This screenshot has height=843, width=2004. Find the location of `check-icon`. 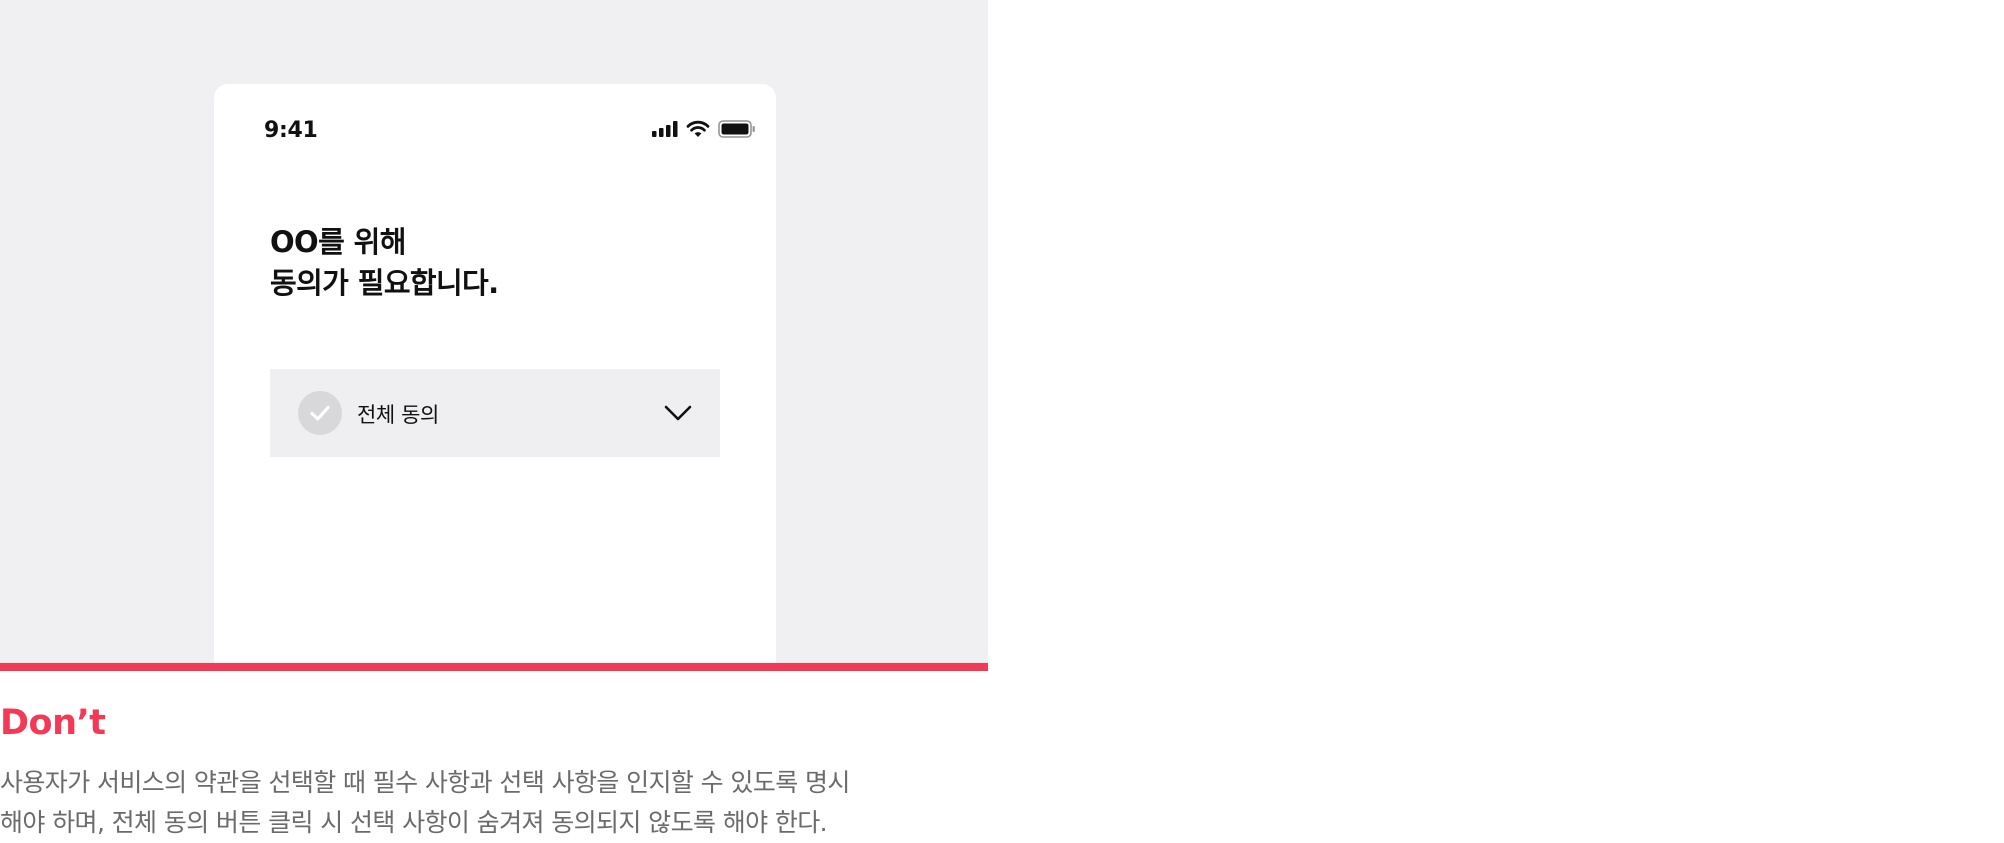

check-icon is located at coordinates (320, 413).